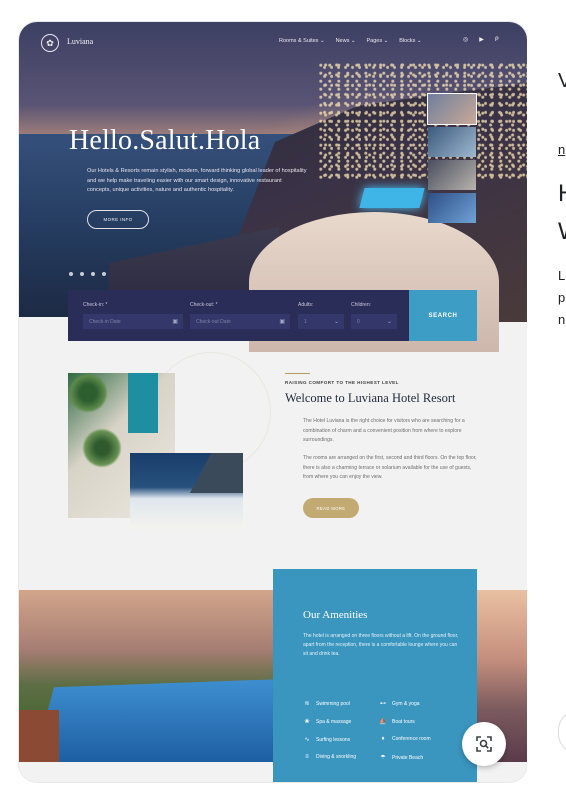 The width and height of the screenshot is (566, 791). I want to click on amenity-label: Conference room, so click(411, 739).